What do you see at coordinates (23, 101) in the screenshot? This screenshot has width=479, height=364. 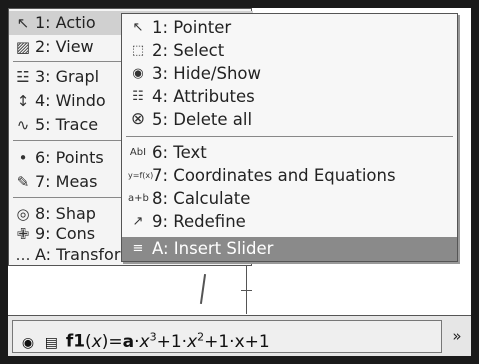 I see `window-icon: ↕` at bounding box center [23, 101].